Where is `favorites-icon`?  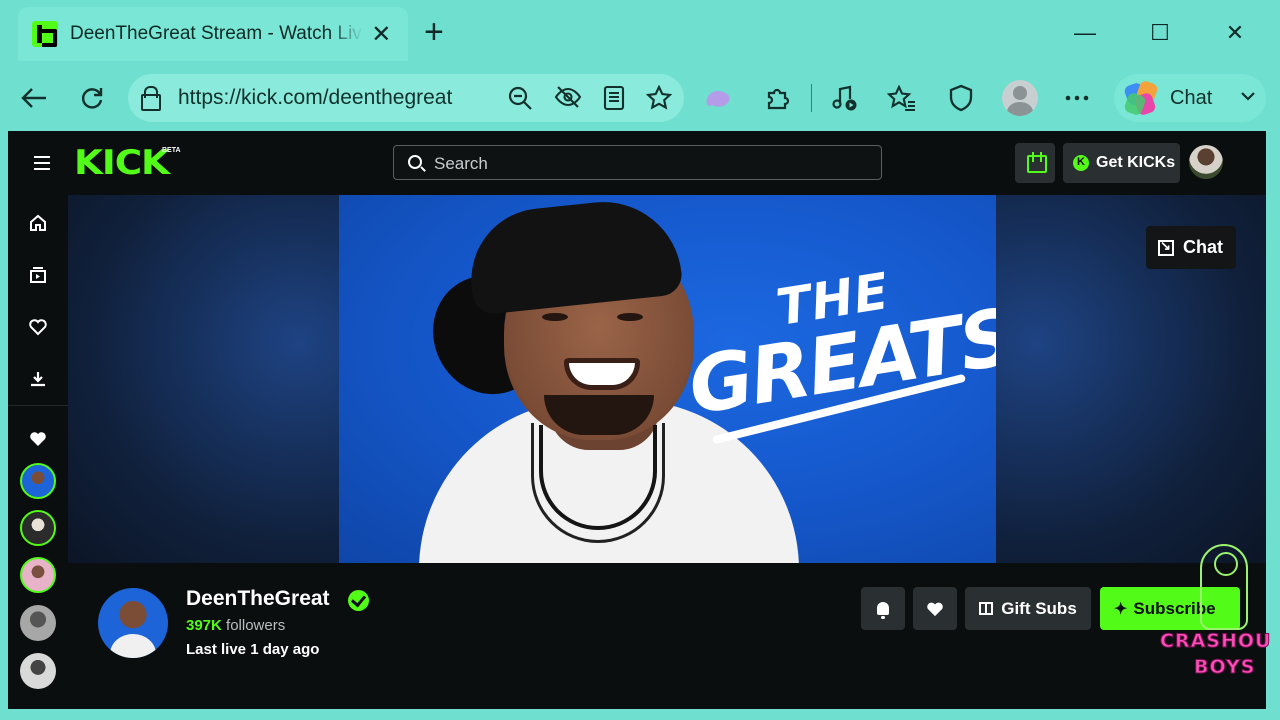
favorites-icon is located at coordinates (901, 98).